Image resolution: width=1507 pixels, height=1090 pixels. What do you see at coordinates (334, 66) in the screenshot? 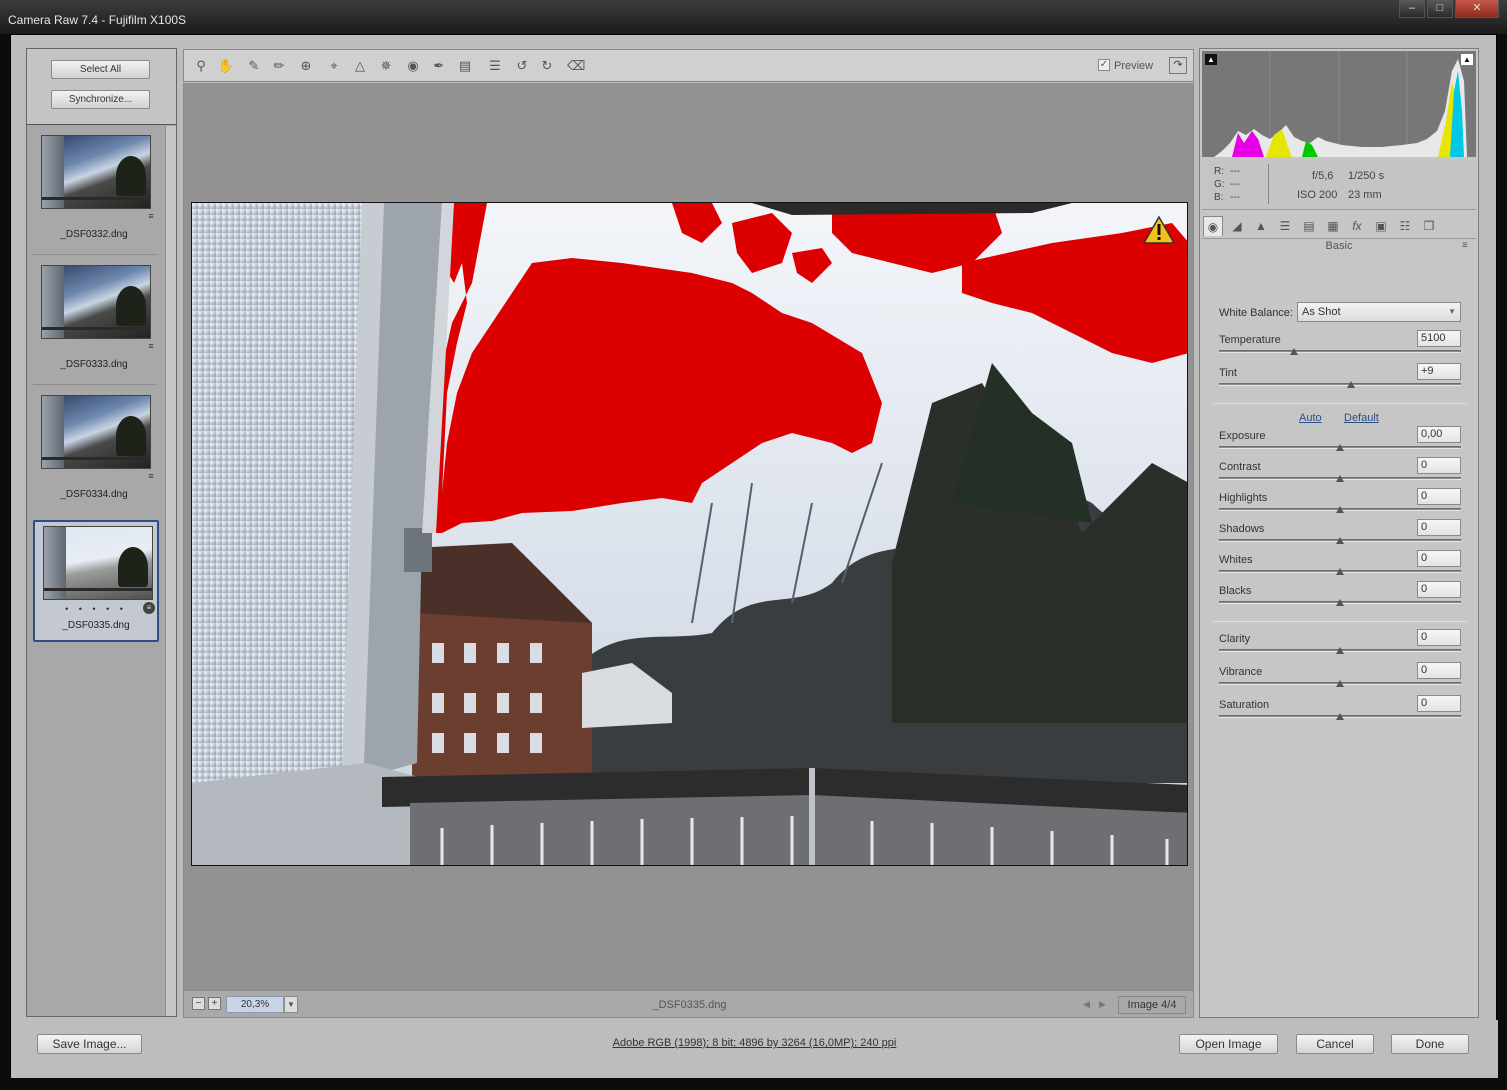
I see `crop-tool-icon: ⌖` at bounding box center [334, 66].